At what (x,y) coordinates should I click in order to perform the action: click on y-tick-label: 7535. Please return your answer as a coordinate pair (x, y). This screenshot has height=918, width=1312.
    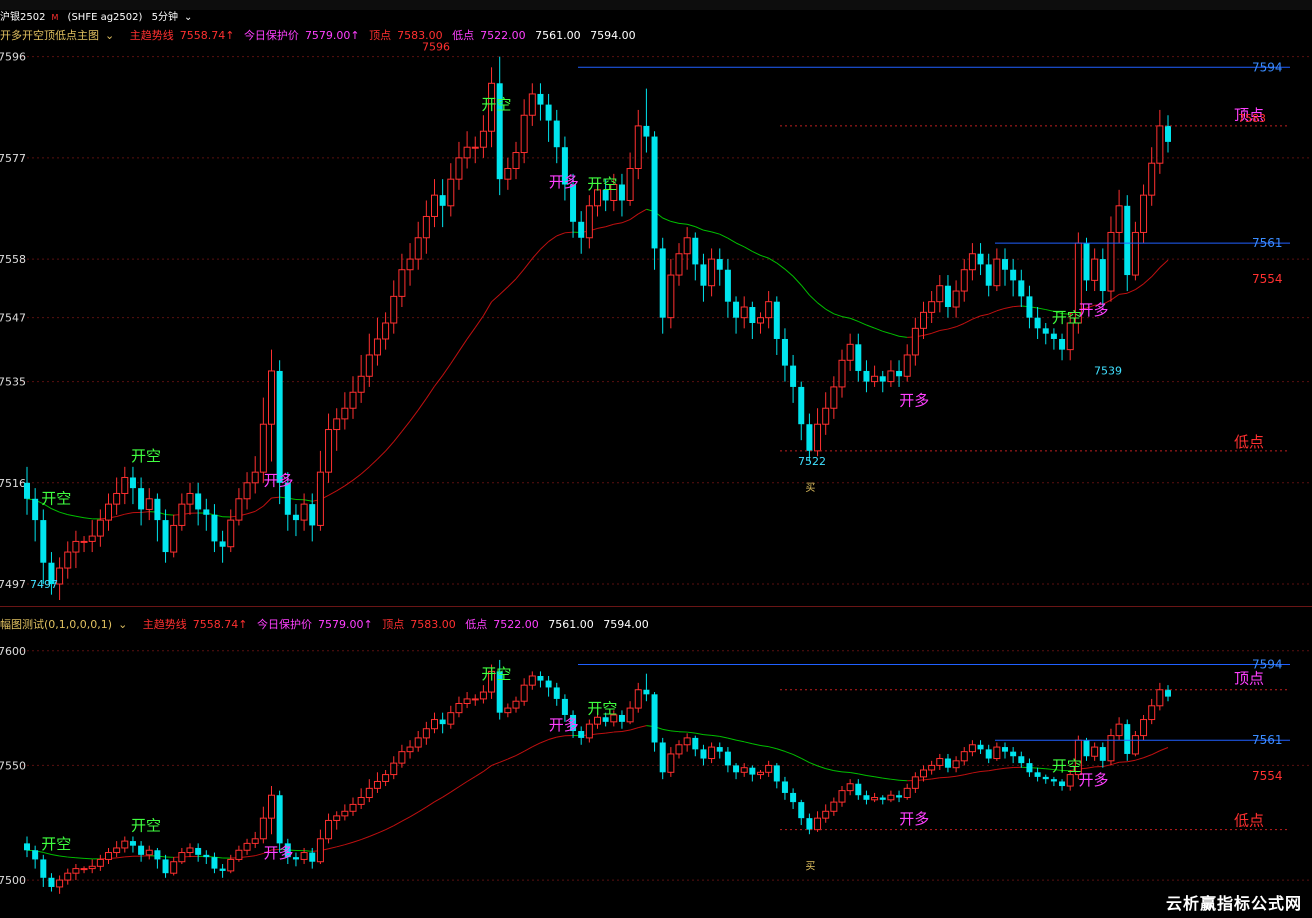
    Looking at the image, I should click on (13, 382).